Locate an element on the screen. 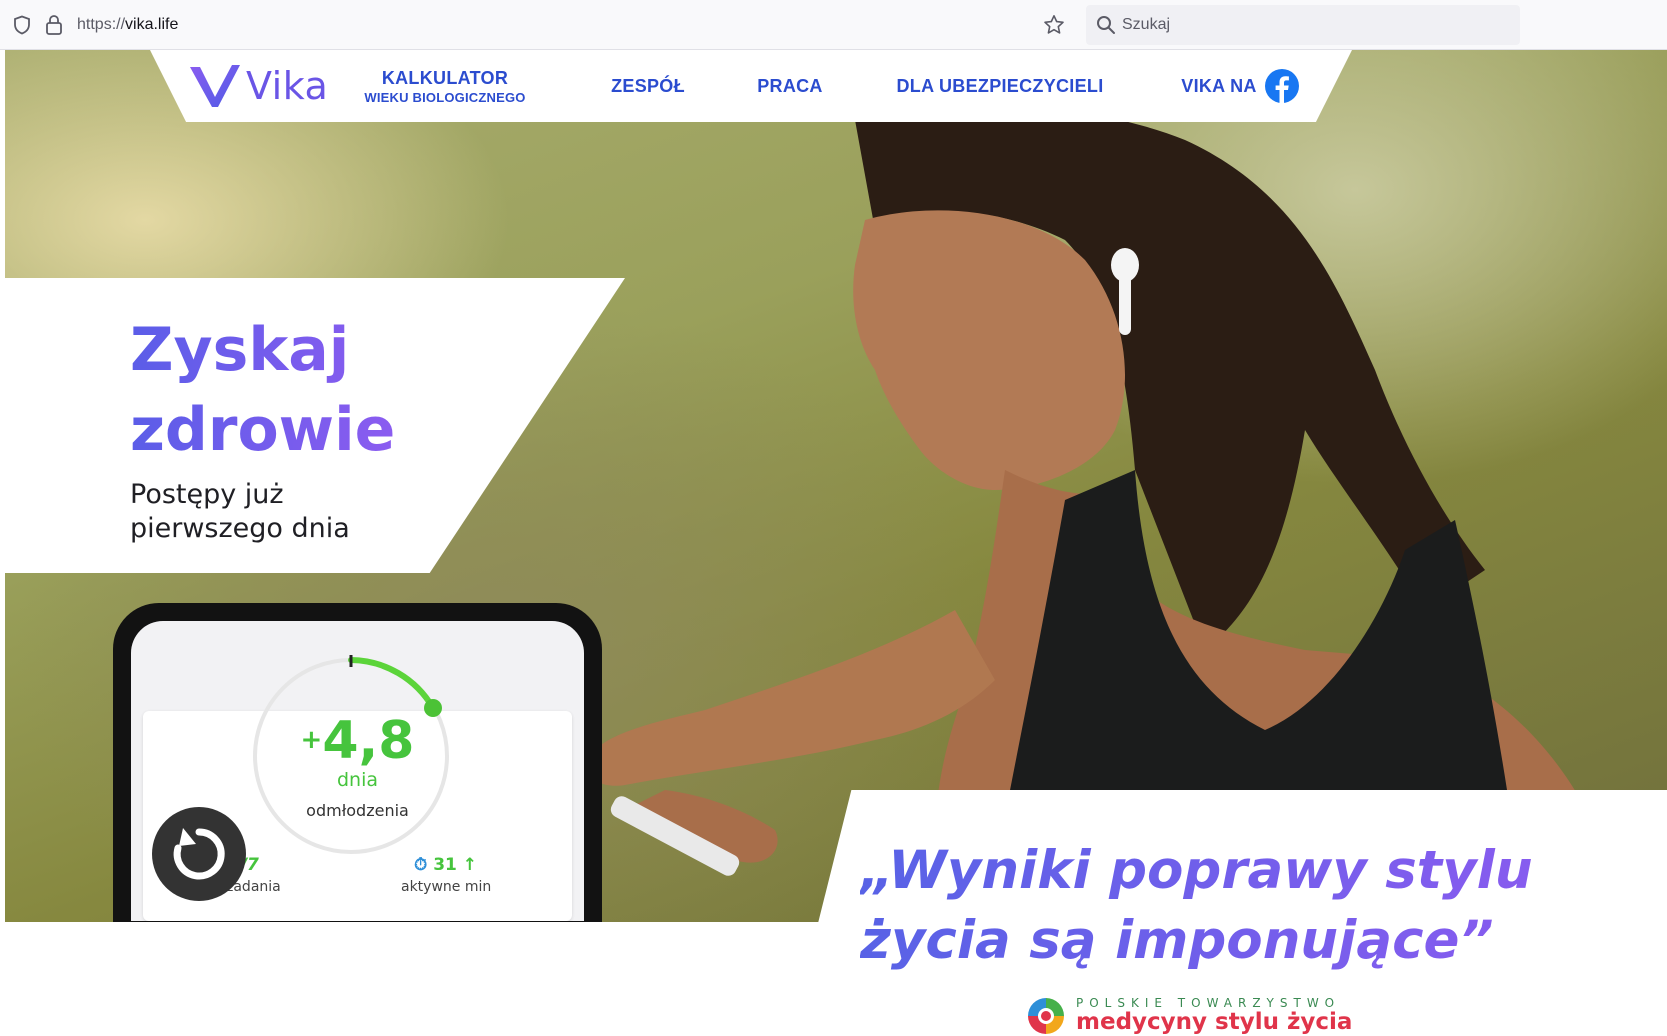 The width and height of the screenshot is (1667, 1036). subhead-line-2: pierwszego dnia is located at coordinates (240, 528).